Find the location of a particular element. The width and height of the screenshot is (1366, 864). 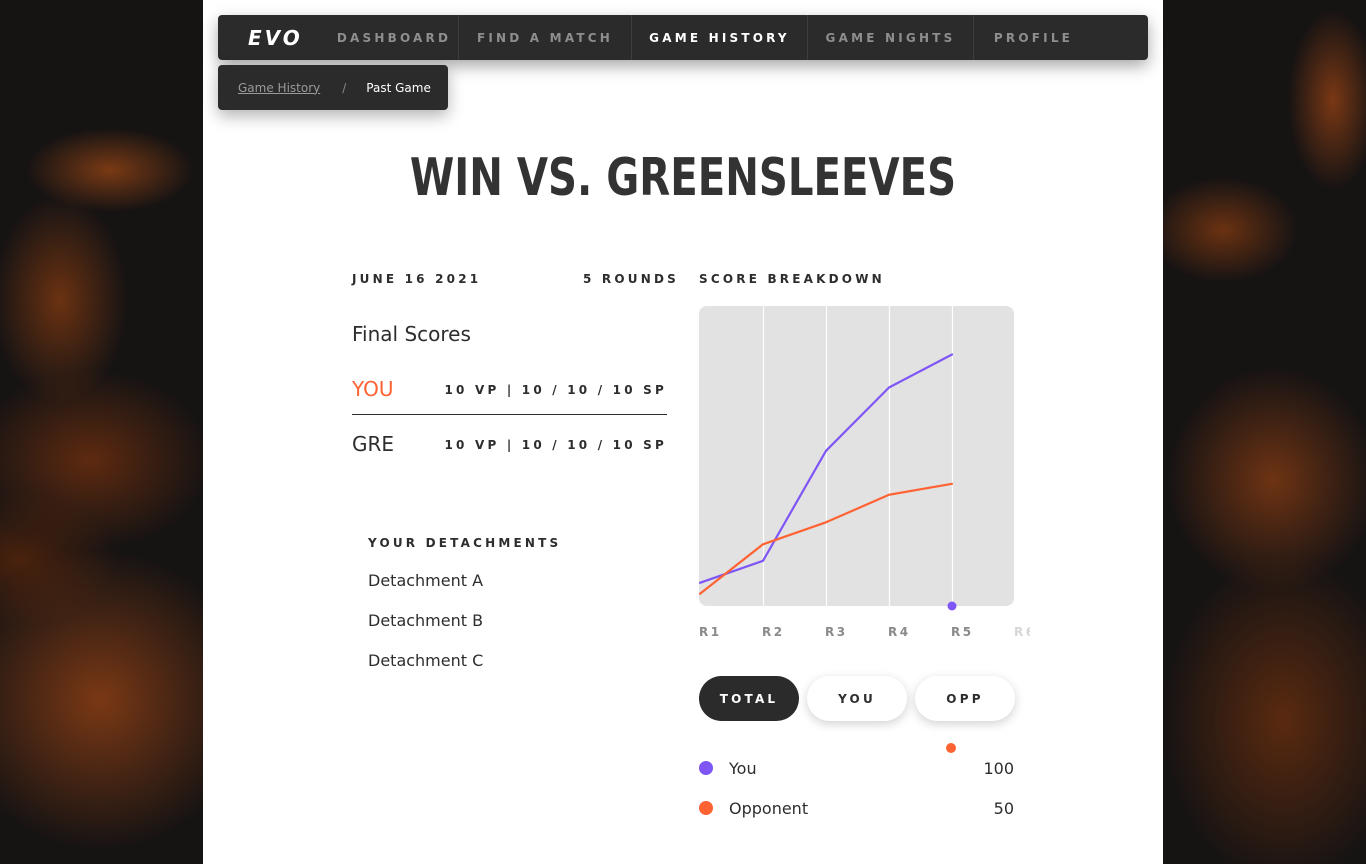

detachment-item: Detachment B is located at coordinates (425, 620).